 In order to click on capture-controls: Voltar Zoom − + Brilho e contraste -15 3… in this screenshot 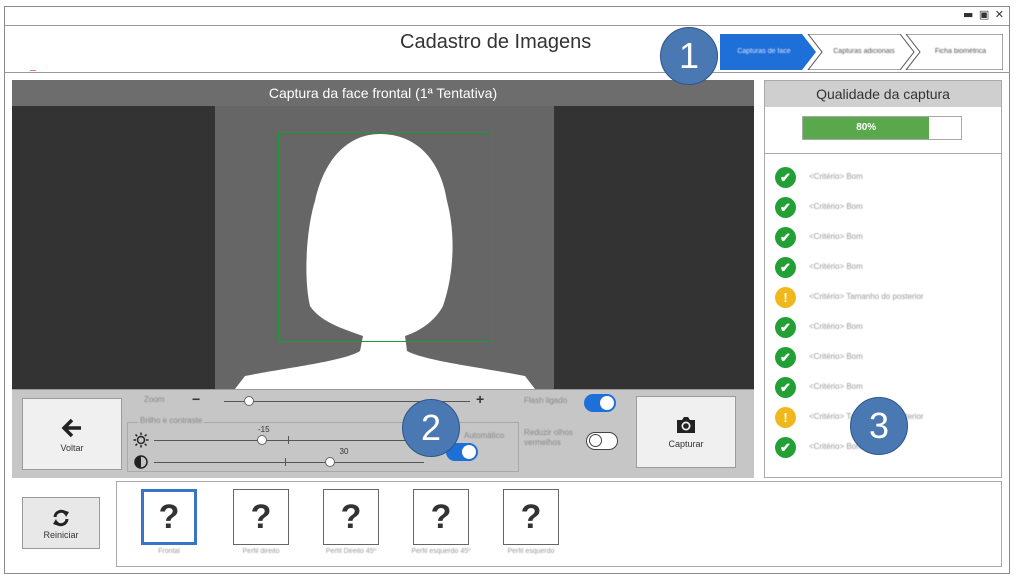, I will do `click(383, 433)`.